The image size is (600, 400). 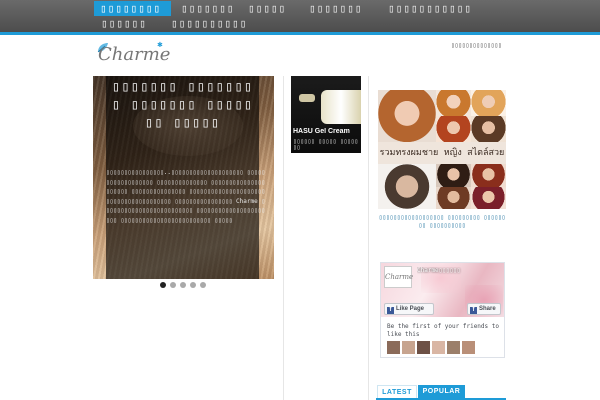 What do you see at coordinates (368, 238) in the screenshot?
I see `column-divider-right` at bounding box center [368, 238].